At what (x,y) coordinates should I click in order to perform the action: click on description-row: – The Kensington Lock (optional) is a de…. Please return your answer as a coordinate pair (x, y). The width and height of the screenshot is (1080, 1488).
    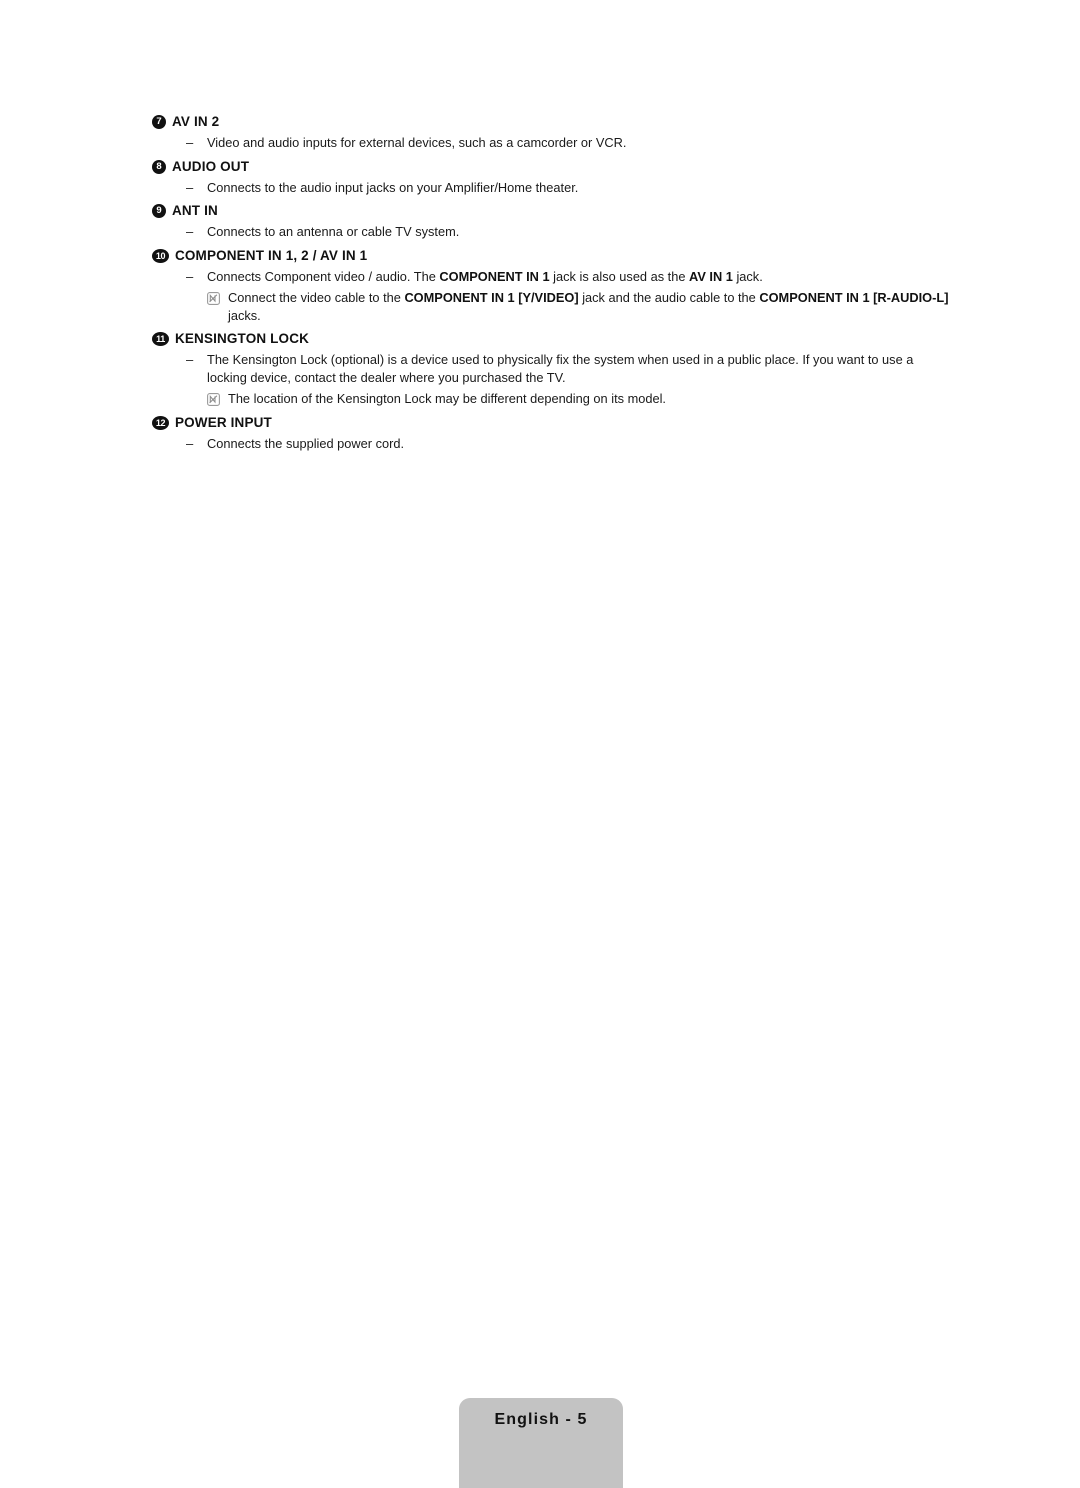
    Looking at the image, I should click on (552, 368).